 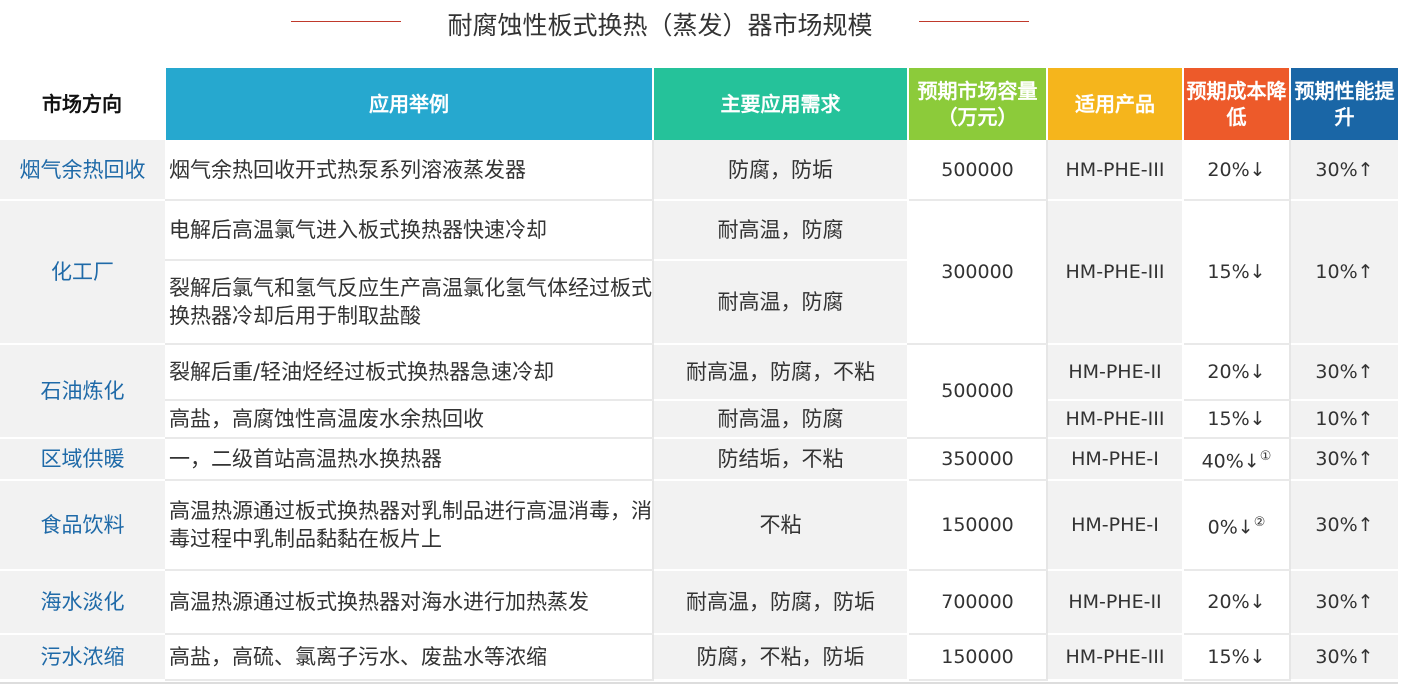 What do you see at coordinates (978, 602) in the screenshot?
I see `cell-capacity: 700000` at bounding box center [978, 602].